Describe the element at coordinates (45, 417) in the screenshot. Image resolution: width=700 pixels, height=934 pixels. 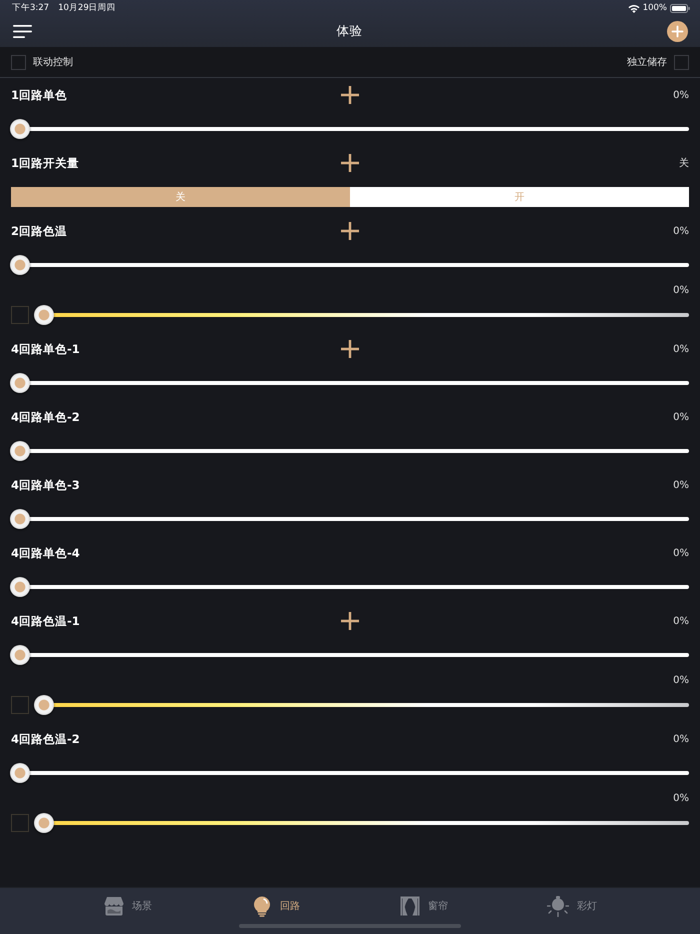
I see `circuit-name: 4回路单色-2` at that location.